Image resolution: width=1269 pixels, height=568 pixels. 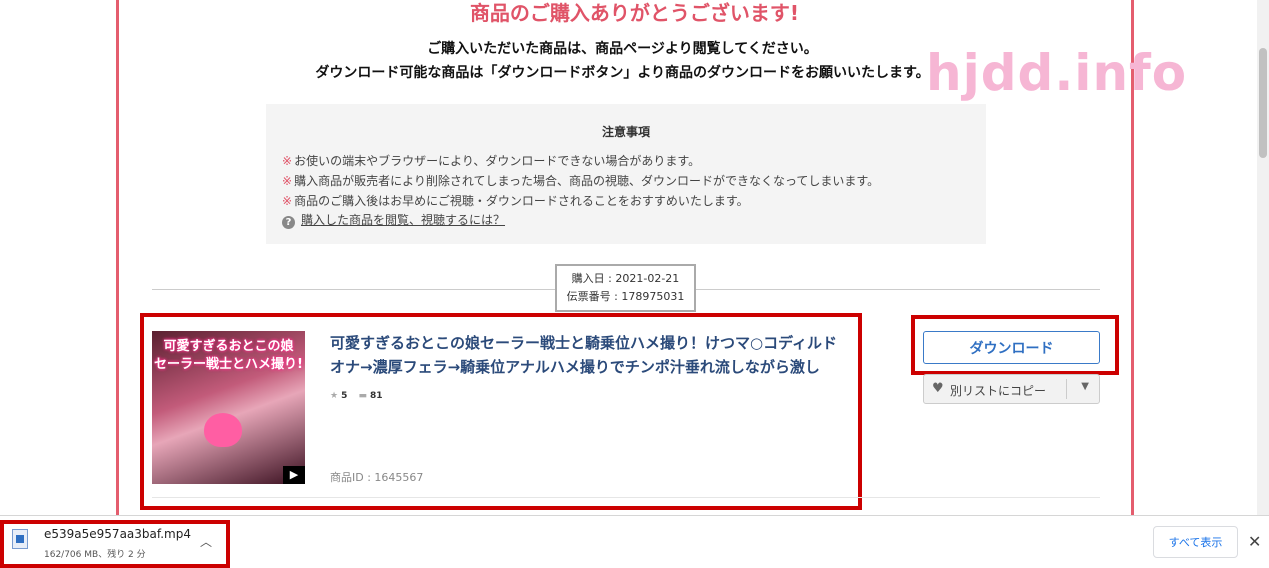 I want to click on close-icon: ✕, so click(x=1254, y=541).